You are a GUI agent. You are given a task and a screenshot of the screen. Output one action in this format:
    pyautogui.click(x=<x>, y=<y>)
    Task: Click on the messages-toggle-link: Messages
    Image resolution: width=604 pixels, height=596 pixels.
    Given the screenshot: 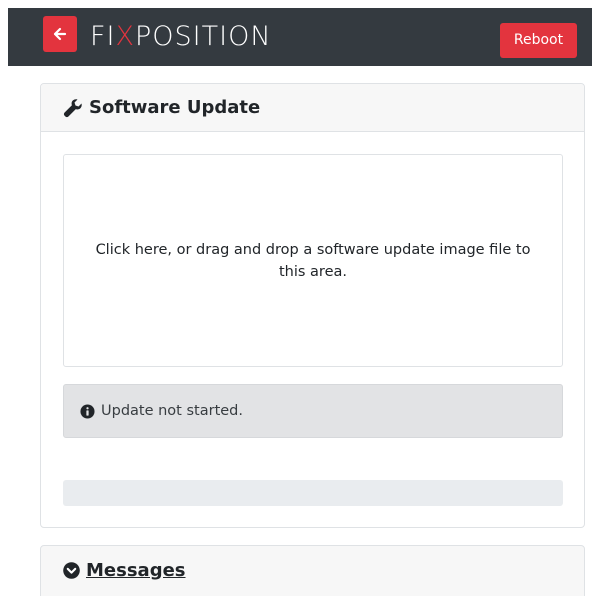 What is the action you would take?
    pyautogui.click(x=124, y=570)
    